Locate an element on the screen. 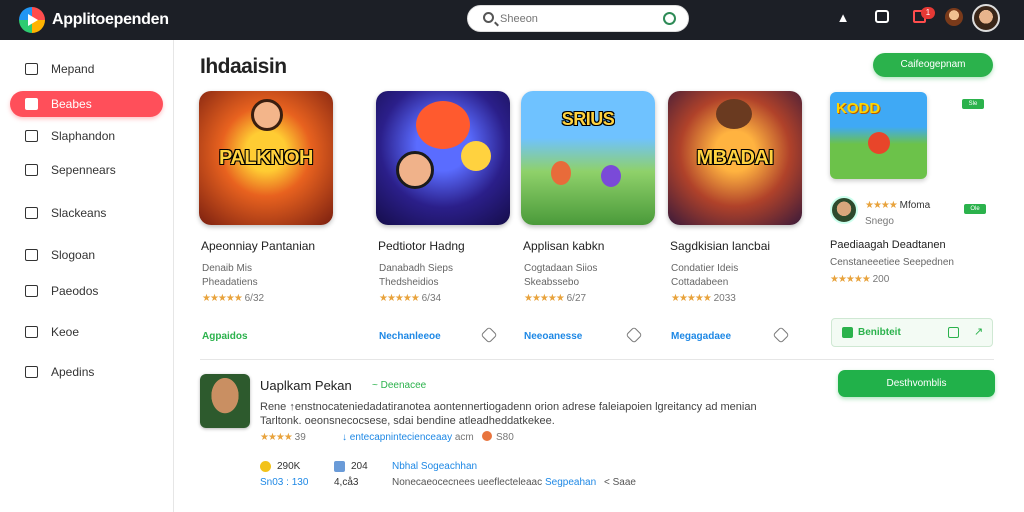  listing-value: S80 is located at coordinates (505, 437).